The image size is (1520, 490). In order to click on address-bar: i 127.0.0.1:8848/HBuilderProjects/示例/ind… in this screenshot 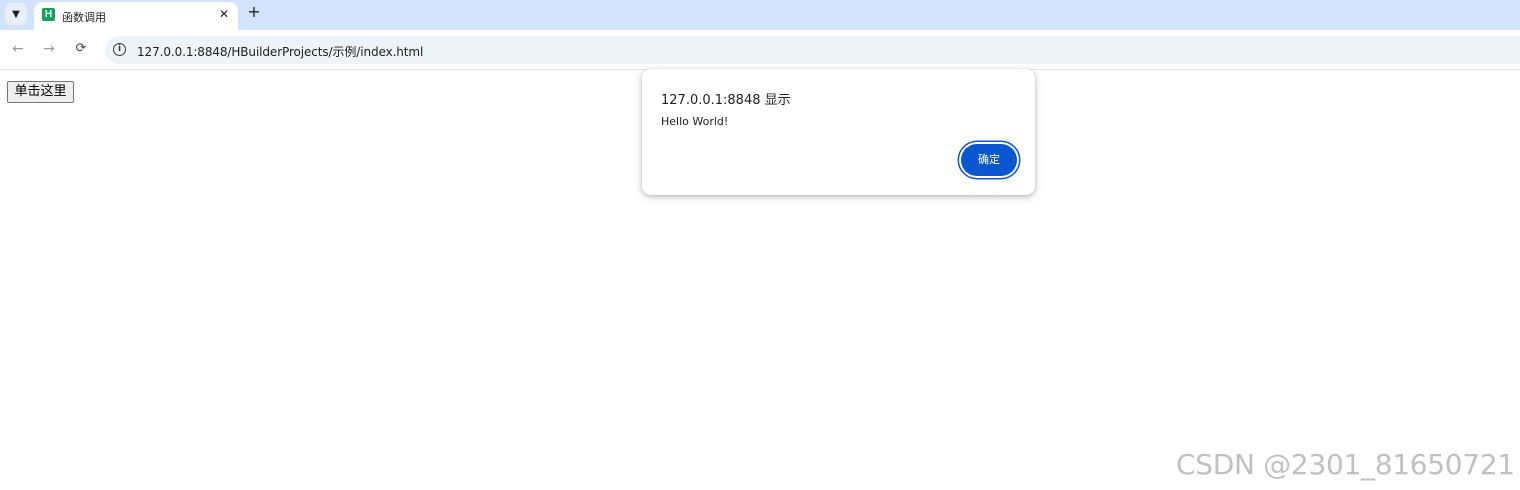, I will do `click(812, 50)`.